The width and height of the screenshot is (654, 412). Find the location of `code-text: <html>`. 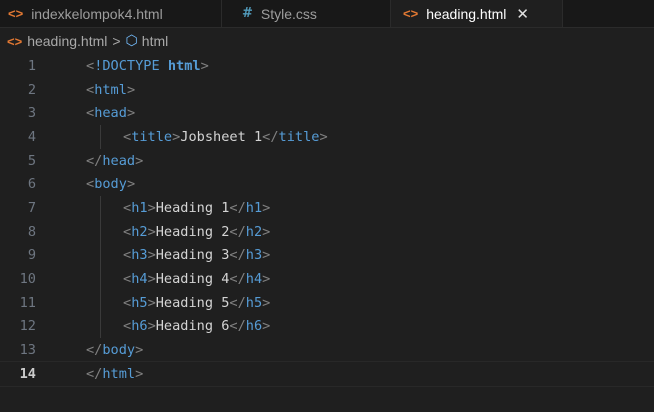

code-text: <html> is located at coordinates (85, 90).